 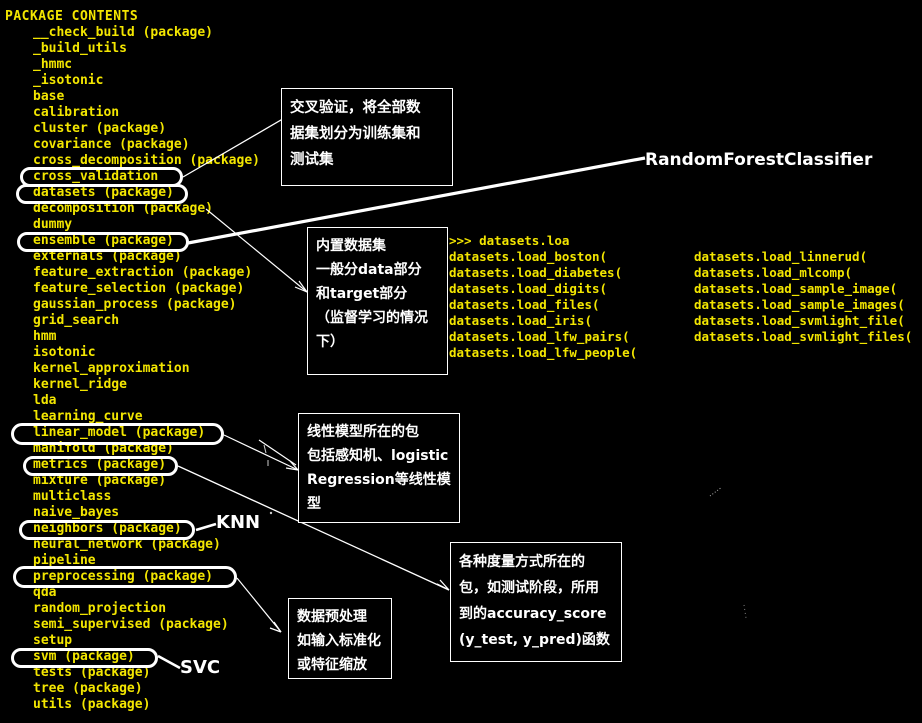 What do you see at coordinates (543, 352) in the screenshot?
I see `console-completion-item: datasets.load_lfw_people(` at bounding box center [543, 352].